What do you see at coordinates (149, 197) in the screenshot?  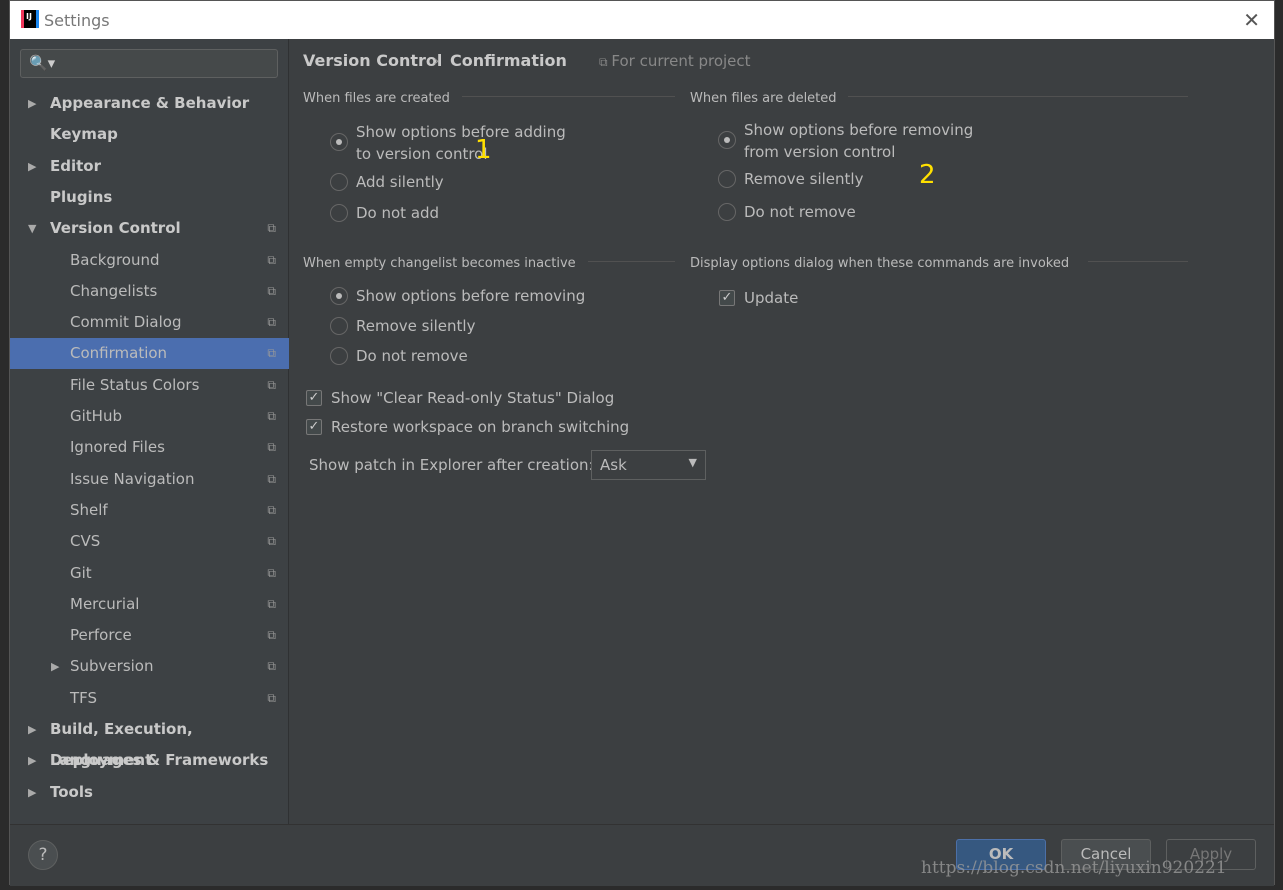 I see `sidebar-item-plugins: Plugins` at bounding box center [149, 197].